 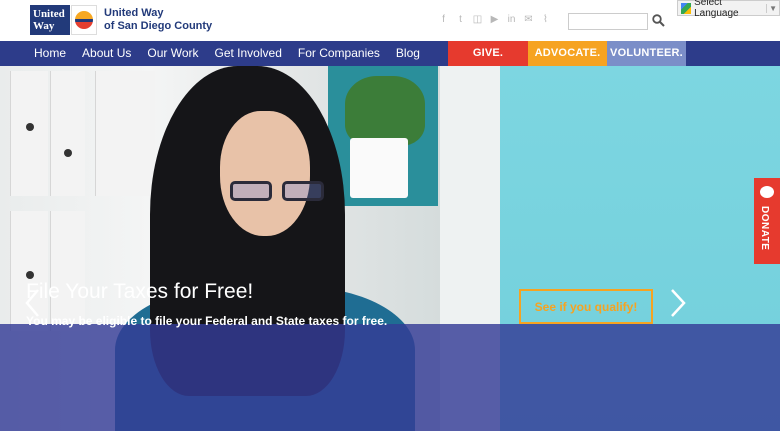 I want to click on email-icon: ✉, so click(x=528, y=19).